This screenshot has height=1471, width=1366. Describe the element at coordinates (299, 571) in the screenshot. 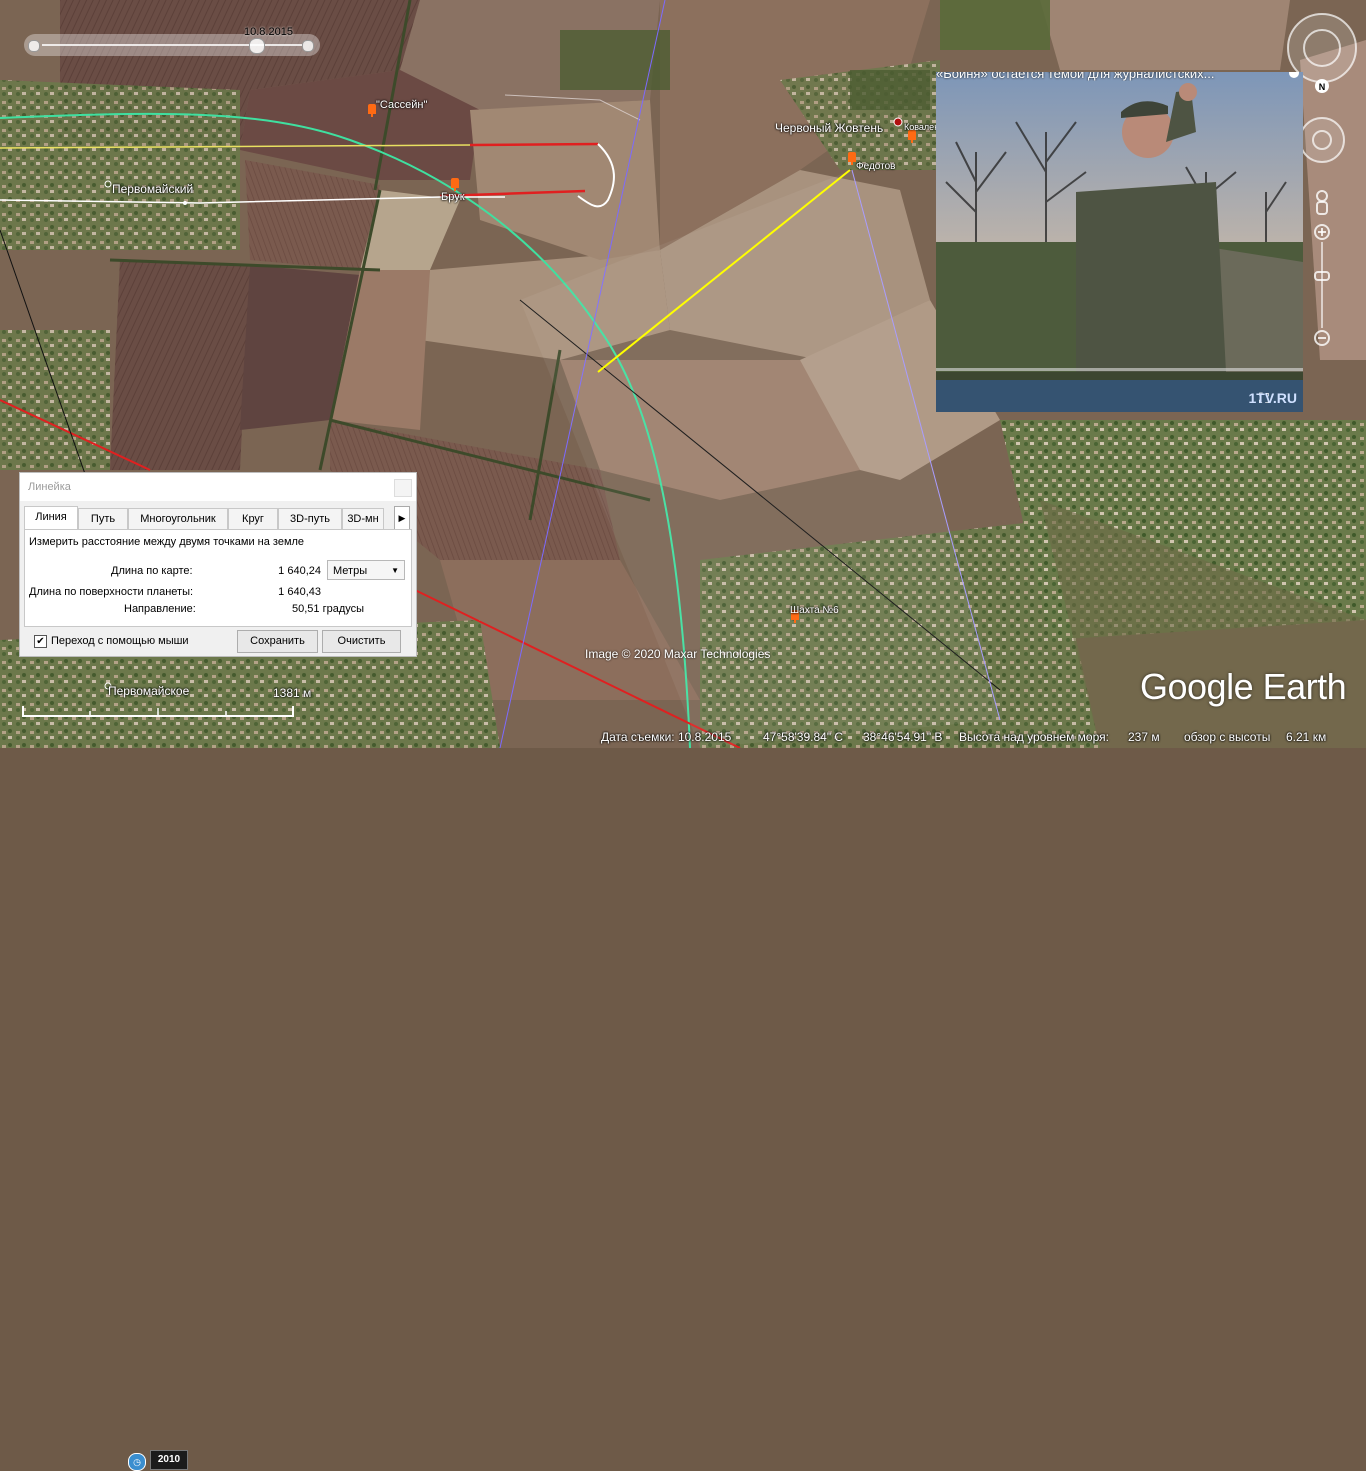

I see `map-length-value: 1 640,24` at that location.